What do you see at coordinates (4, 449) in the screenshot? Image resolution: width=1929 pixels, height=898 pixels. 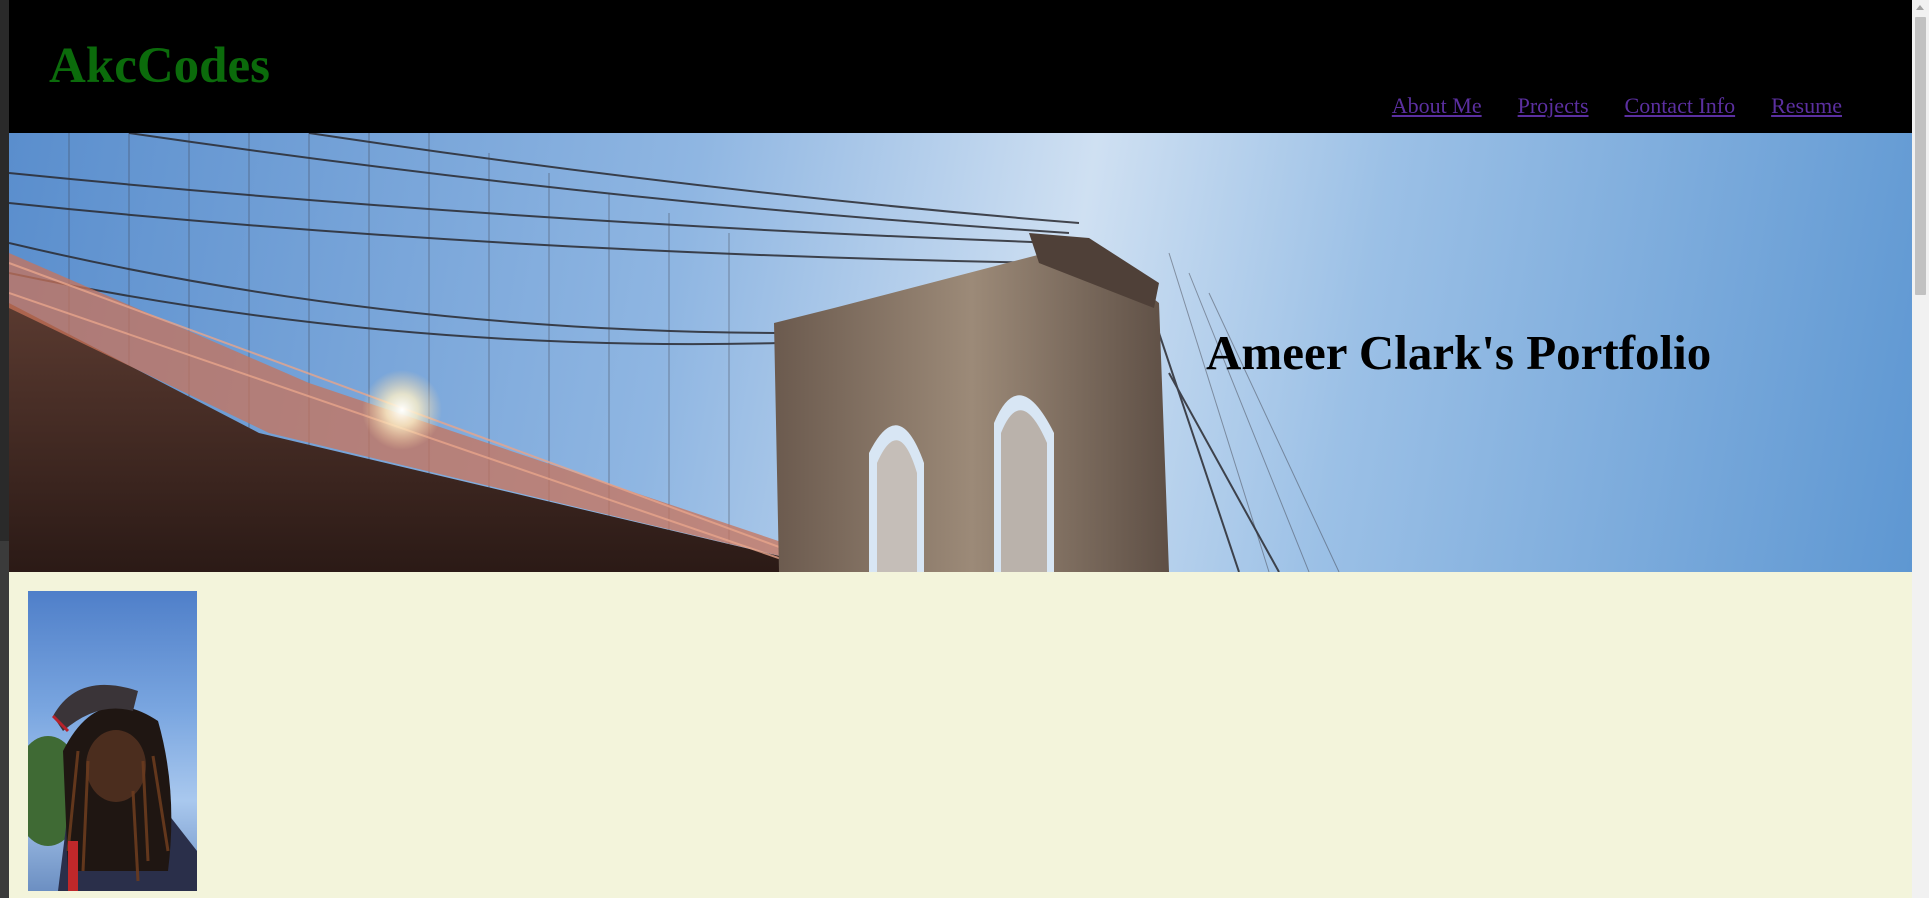 I see `window-edge` at bounding box center [4, 449].